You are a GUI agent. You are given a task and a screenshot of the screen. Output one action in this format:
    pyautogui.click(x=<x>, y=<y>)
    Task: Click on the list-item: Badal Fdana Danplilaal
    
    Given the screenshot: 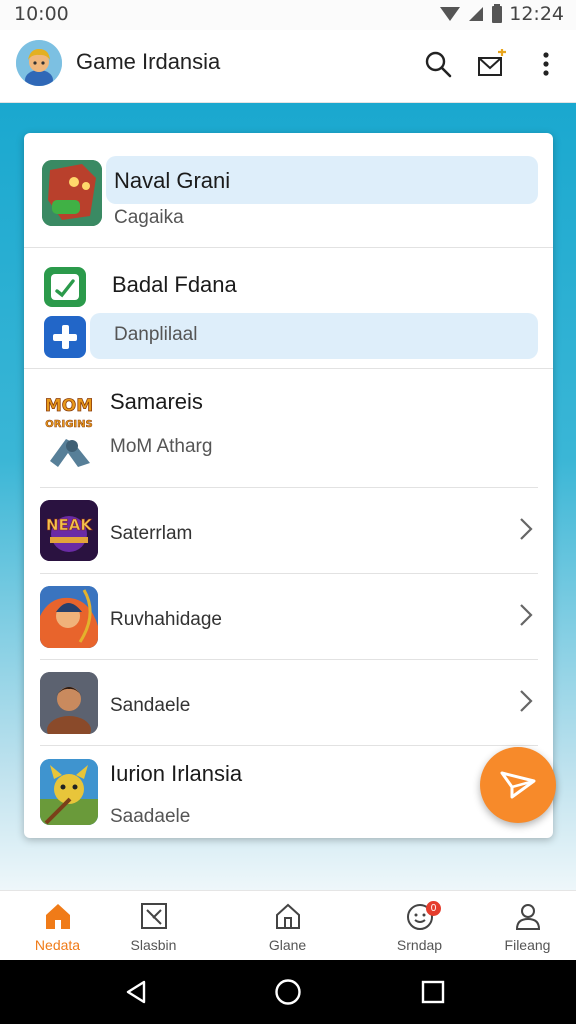 What is the action you would take?
    pyautogui.click(x=288, y=308)
    